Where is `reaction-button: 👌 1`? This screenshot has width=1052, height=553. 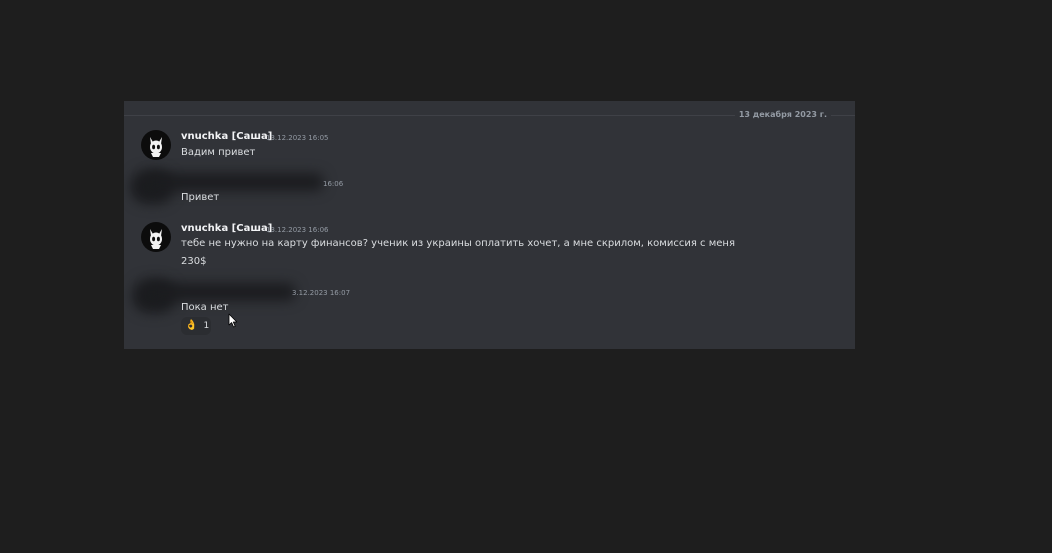
reaction-button: 👌 1 is located at coordinates (196, 326).